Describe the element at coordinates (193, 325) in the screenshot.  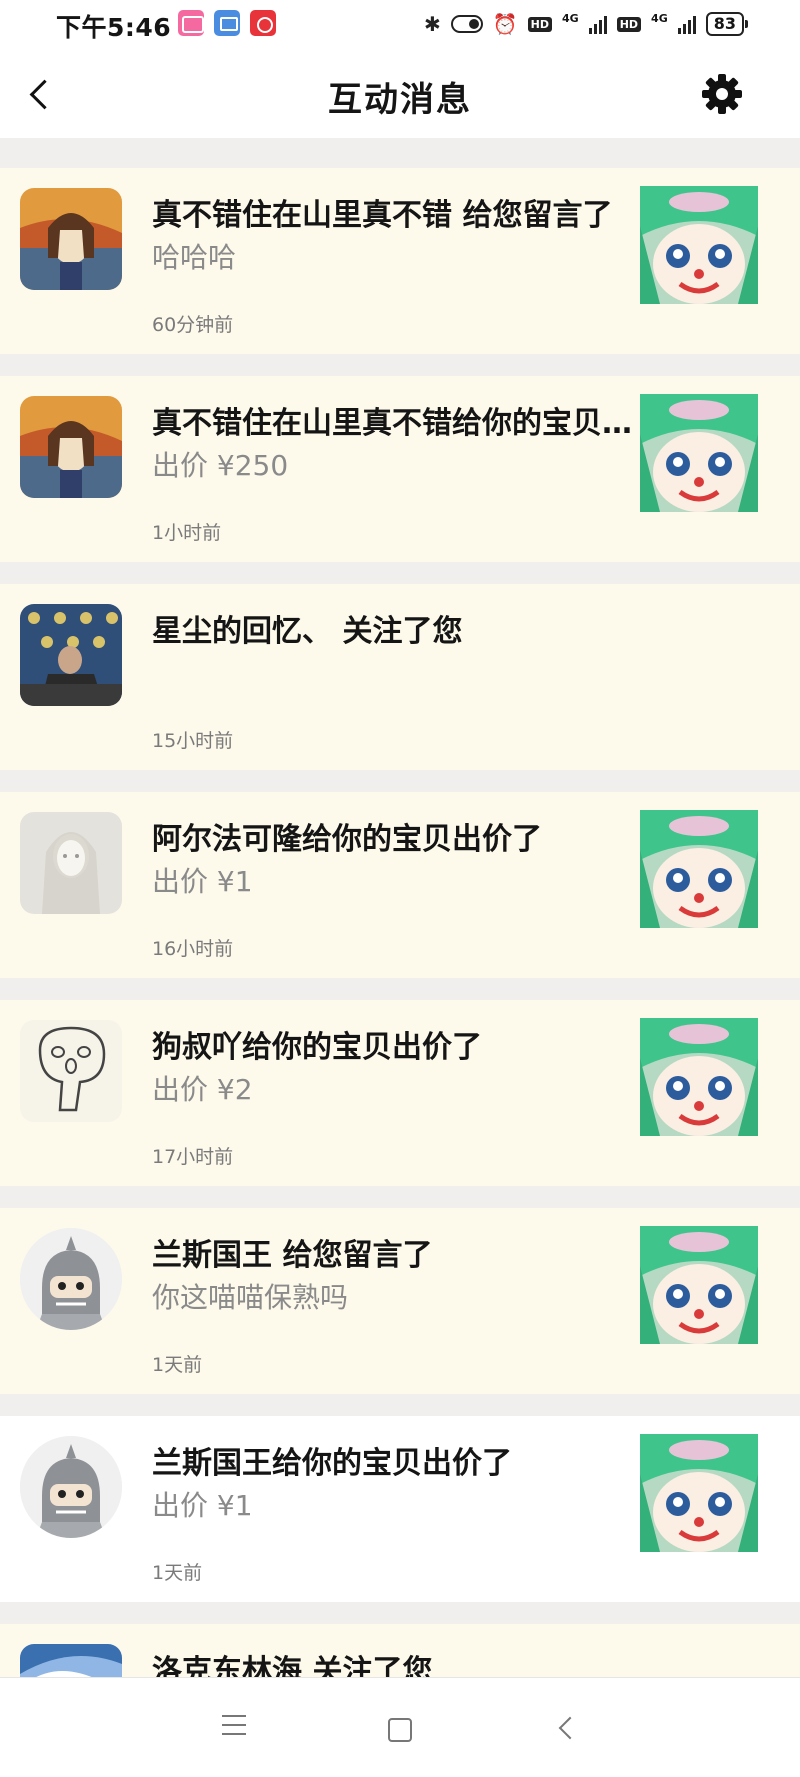
I see `message-time: 60分钟前` at that location.